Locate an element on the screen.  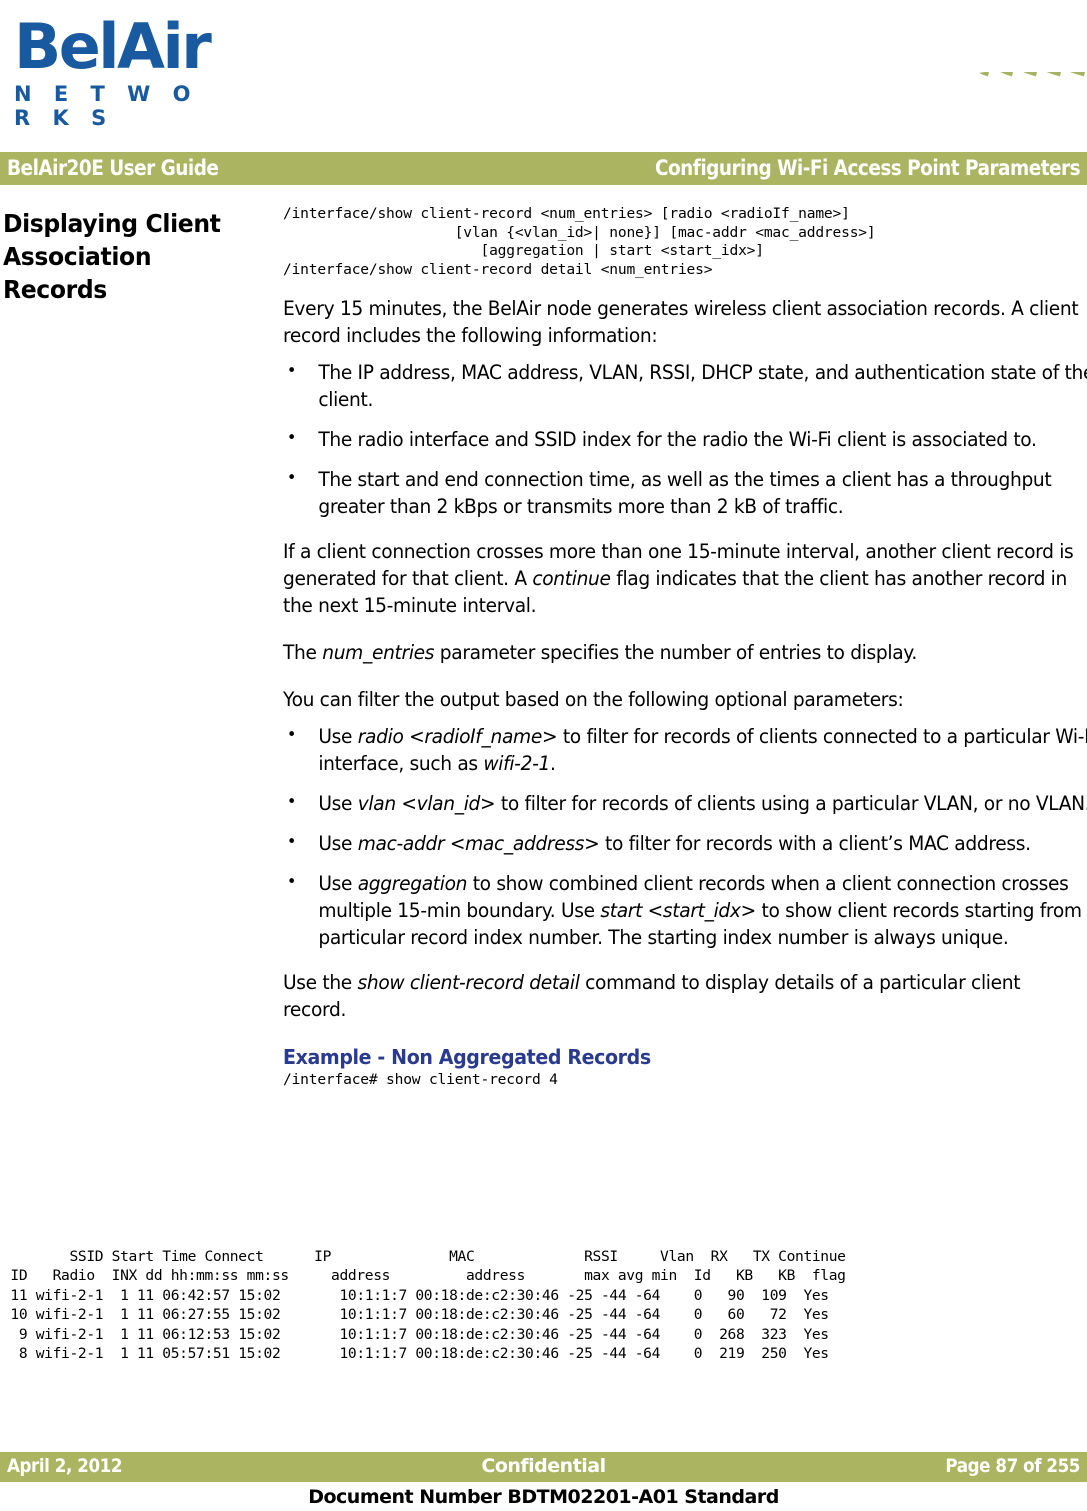
masthead: BelAir N E T W O R K S is located at coordinates (543, 76).